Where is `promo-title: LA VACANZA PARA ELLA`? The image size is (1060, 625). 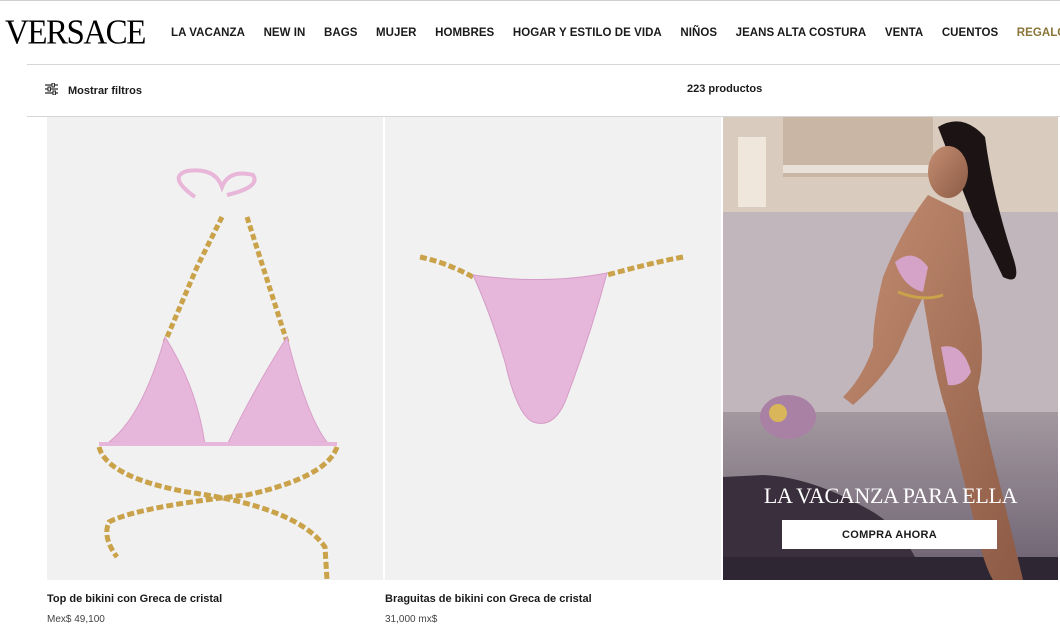
promo-title: LA VACANZA PARA ELLA is located at coordinates (890, 495).